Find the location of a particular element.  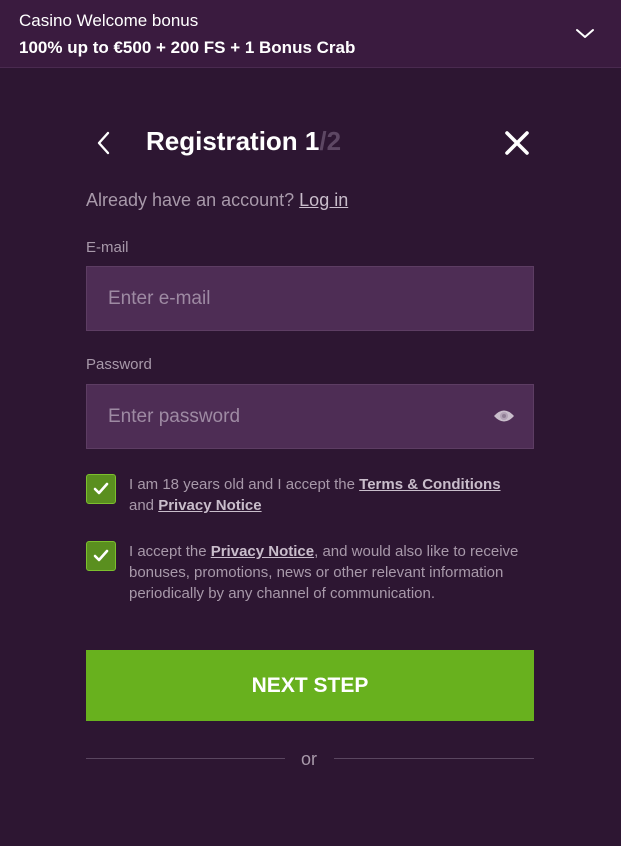

next-step-button: NEXT STEP is located at coordinates (310, 685).